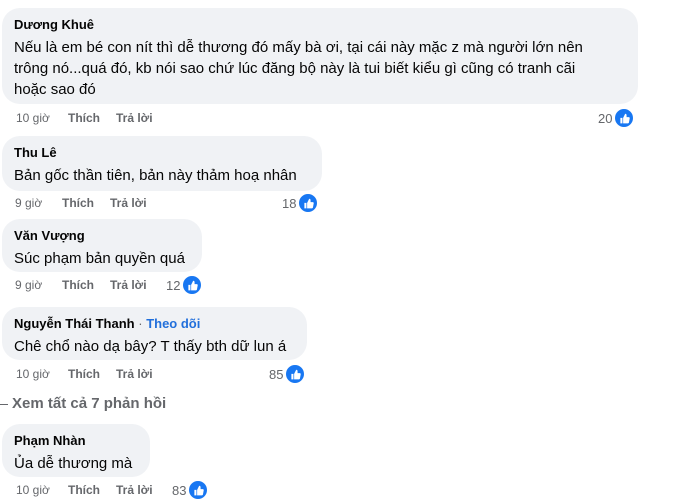 This screenshot has width=700, height=504. I want to click on comment-author: Văn Vượng, so click(102, 235).